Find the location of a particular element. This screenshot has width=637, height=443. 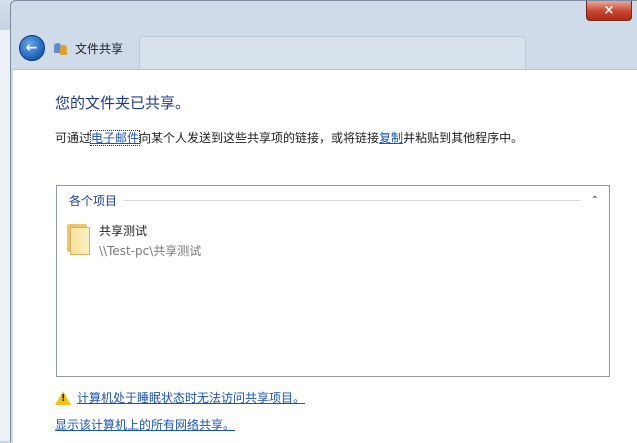

warning-row: ! 计算机处于睡眠状态时无法访问共享项目。 is located at coordinates (180, 397).